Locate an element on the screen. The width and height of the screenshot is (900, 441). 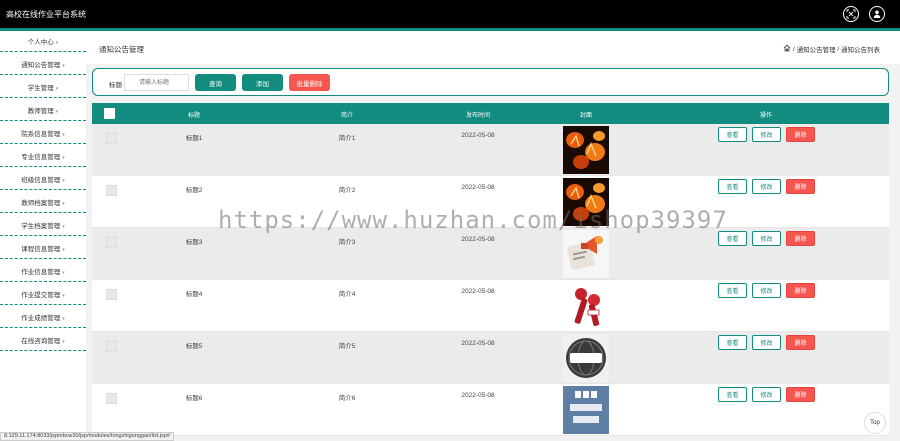
row-intro: 简介3 is located at coordinates (347, 242).